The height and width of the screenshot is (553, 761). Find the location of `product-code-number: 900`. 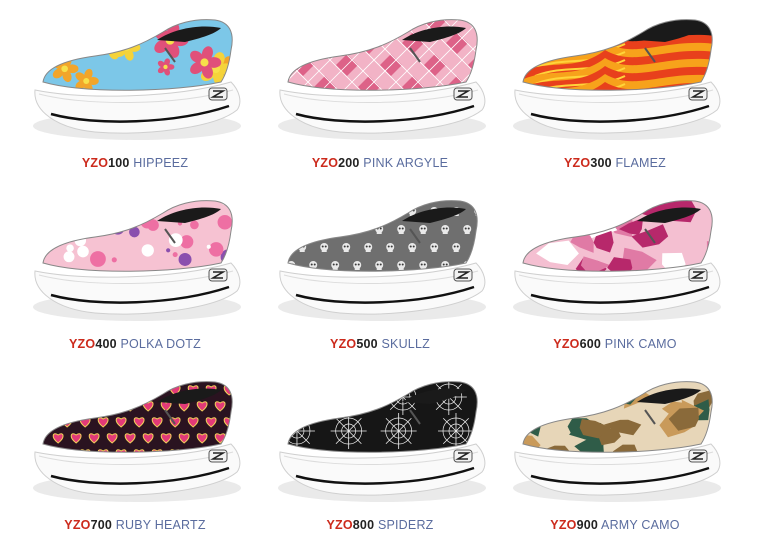

product-code-number: 900 is located at coordinates (587, 525).